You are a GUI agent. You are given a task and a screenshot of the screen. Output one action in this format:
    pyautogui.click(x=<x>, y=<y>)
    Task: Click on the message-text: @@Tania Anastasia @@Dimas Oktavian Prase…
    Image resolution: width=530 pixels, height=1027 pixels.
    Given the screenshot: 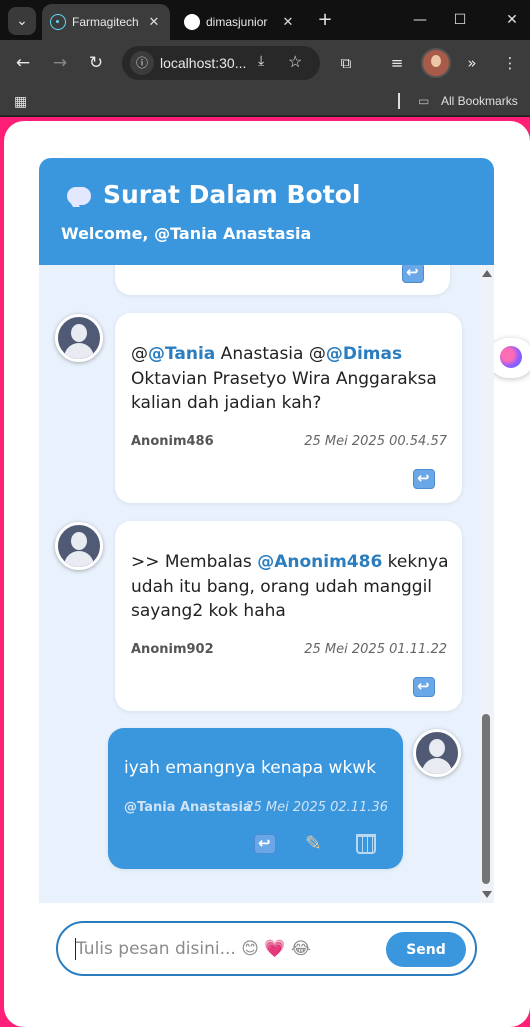 What is the action you would take?
    pyautogui.click(x=291, y=379)
    